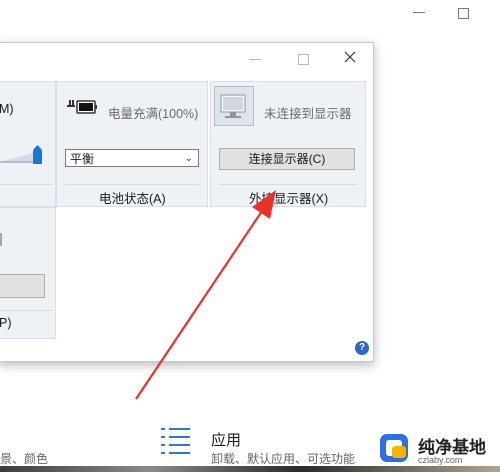  Describe the element at coordinates (28, 273) in the screenshot. I see `presentation-tile: ] P)` at that location.